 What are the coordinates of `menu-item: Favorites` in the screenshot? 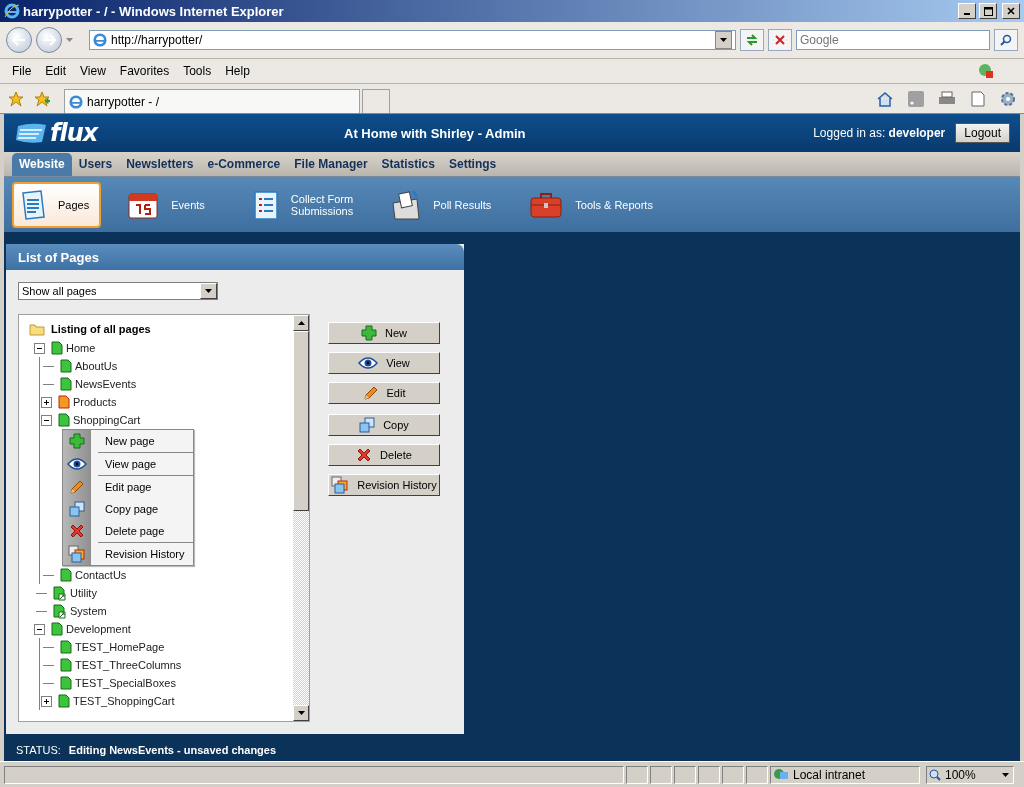 It's located at (144, 71).